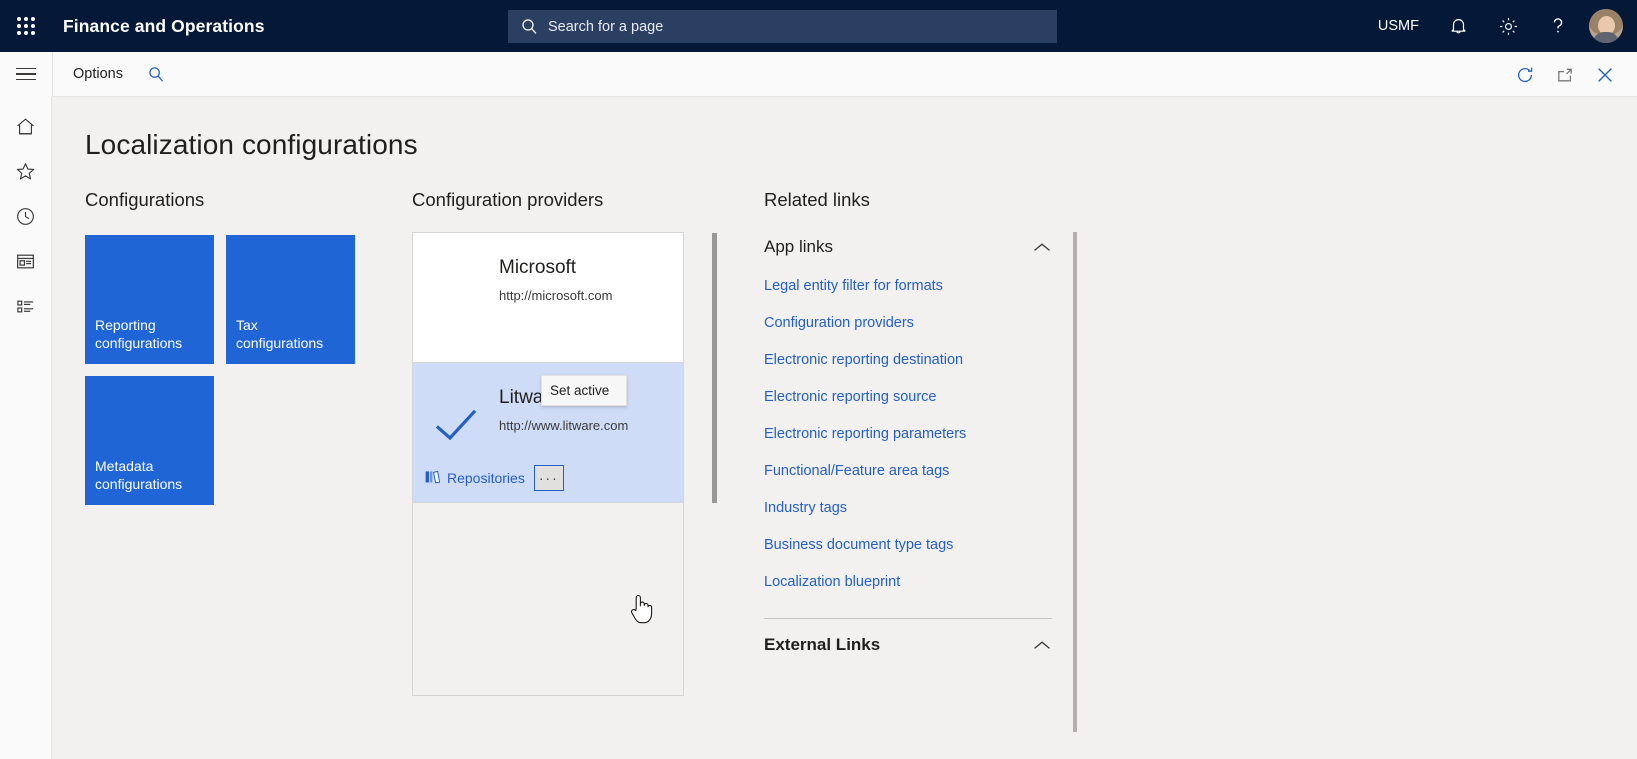 This screenshot has height=759, width=1637. Describe the element at coordinates (818, 74) in the screenshot. I see `command-bar: Options` at that location.